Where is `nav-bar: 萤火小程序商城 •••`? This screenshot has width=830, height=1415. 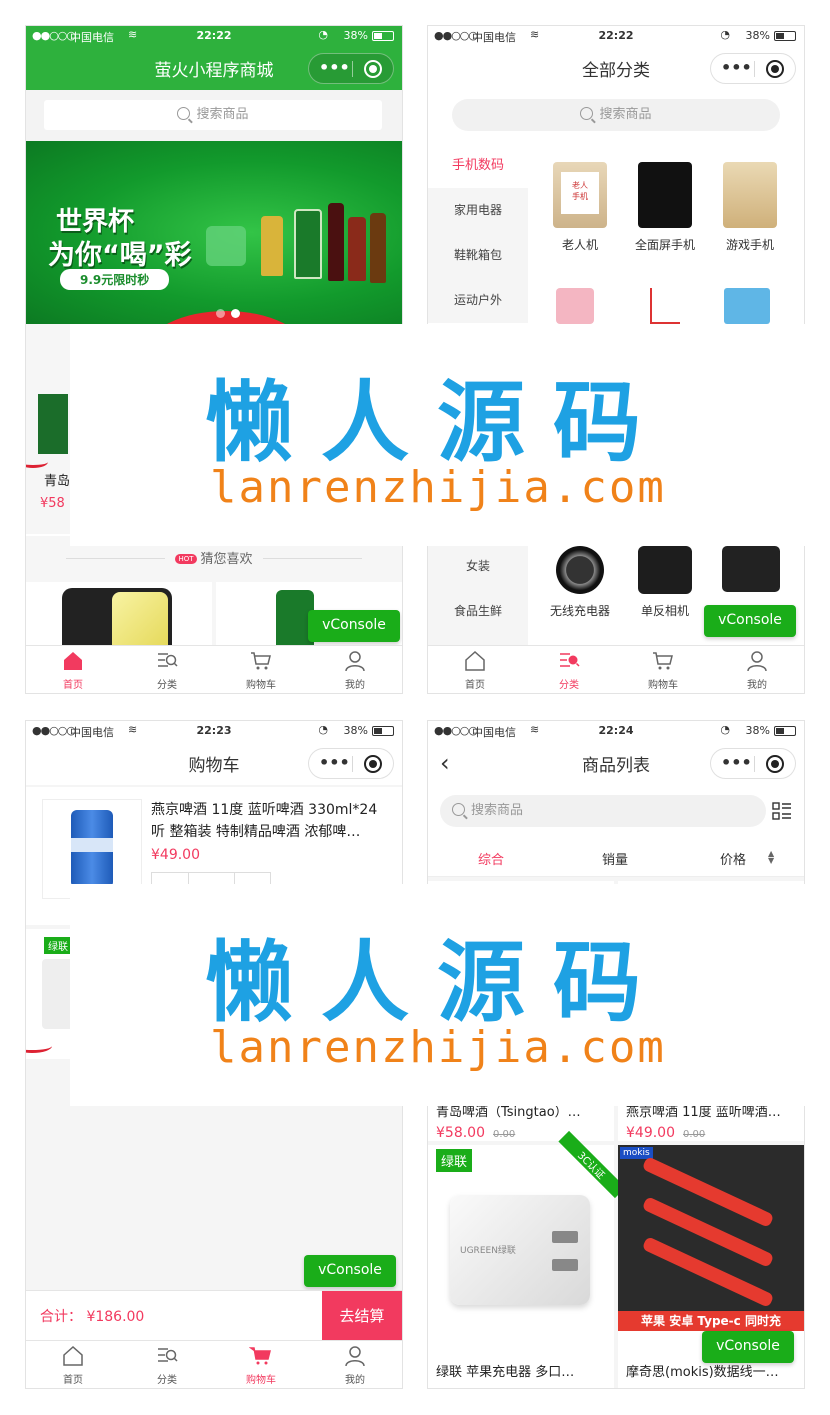
nav-bar: 萤火小程序商城 ••• is located at coordinates (214, 68).